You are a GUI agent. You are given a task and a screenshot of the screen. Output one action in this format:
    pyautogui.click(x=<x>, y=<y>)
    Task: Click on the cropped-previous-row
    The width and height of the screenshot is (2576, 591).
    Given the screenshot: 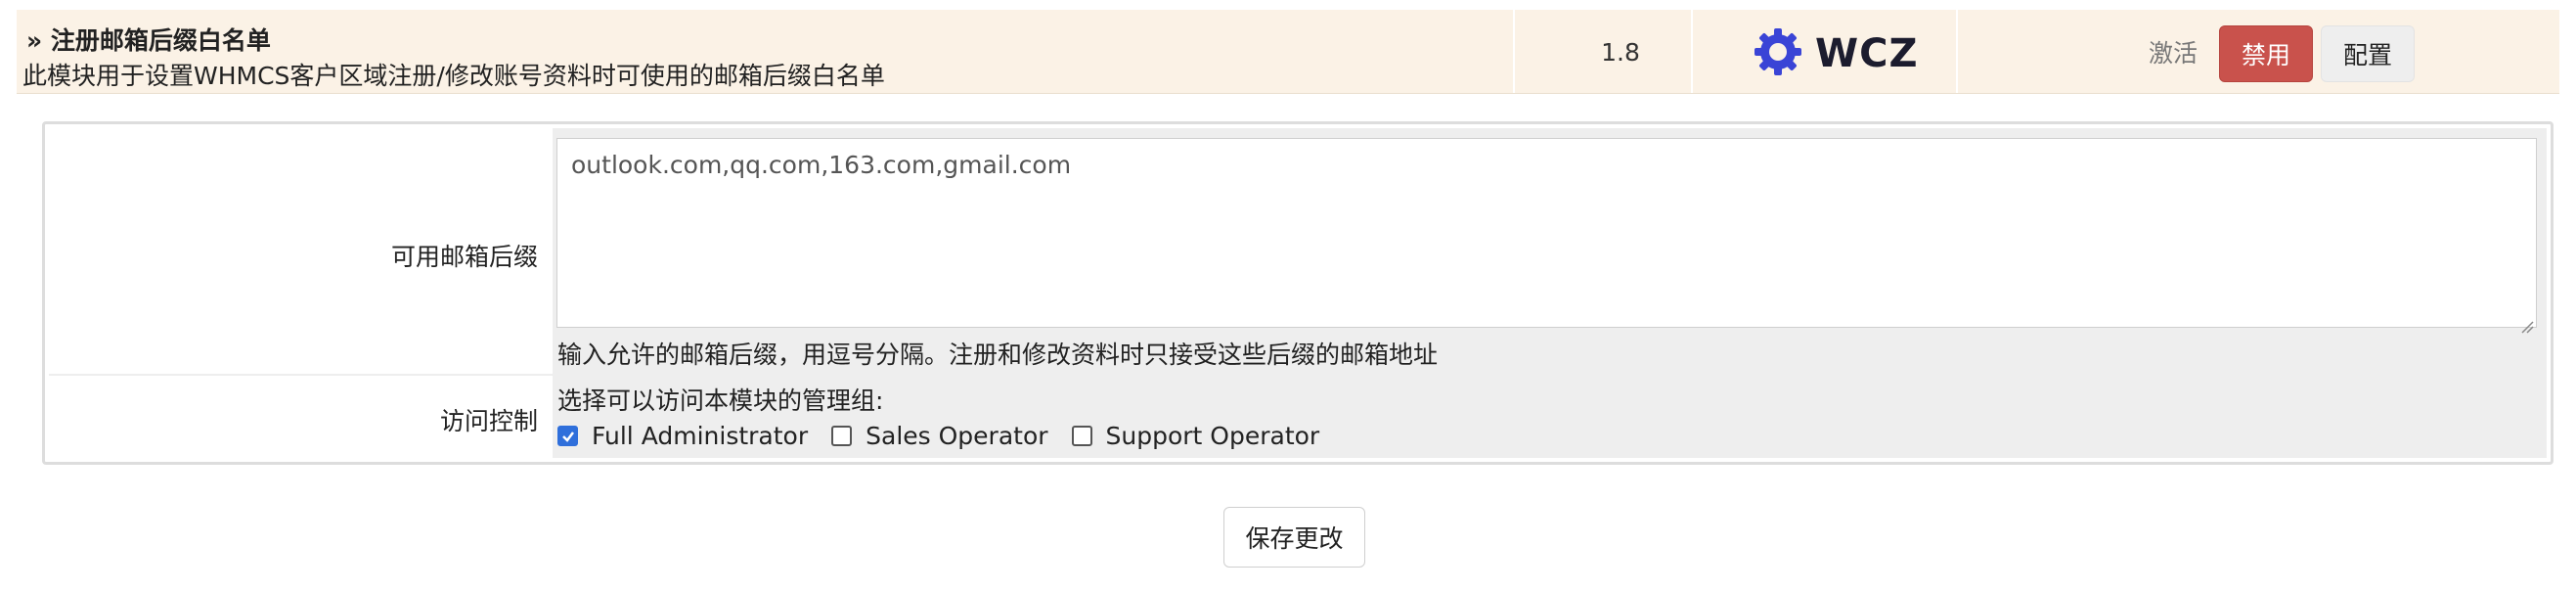 What is the action you would take?
    pyautogui.click(x=1288, y=5)
    